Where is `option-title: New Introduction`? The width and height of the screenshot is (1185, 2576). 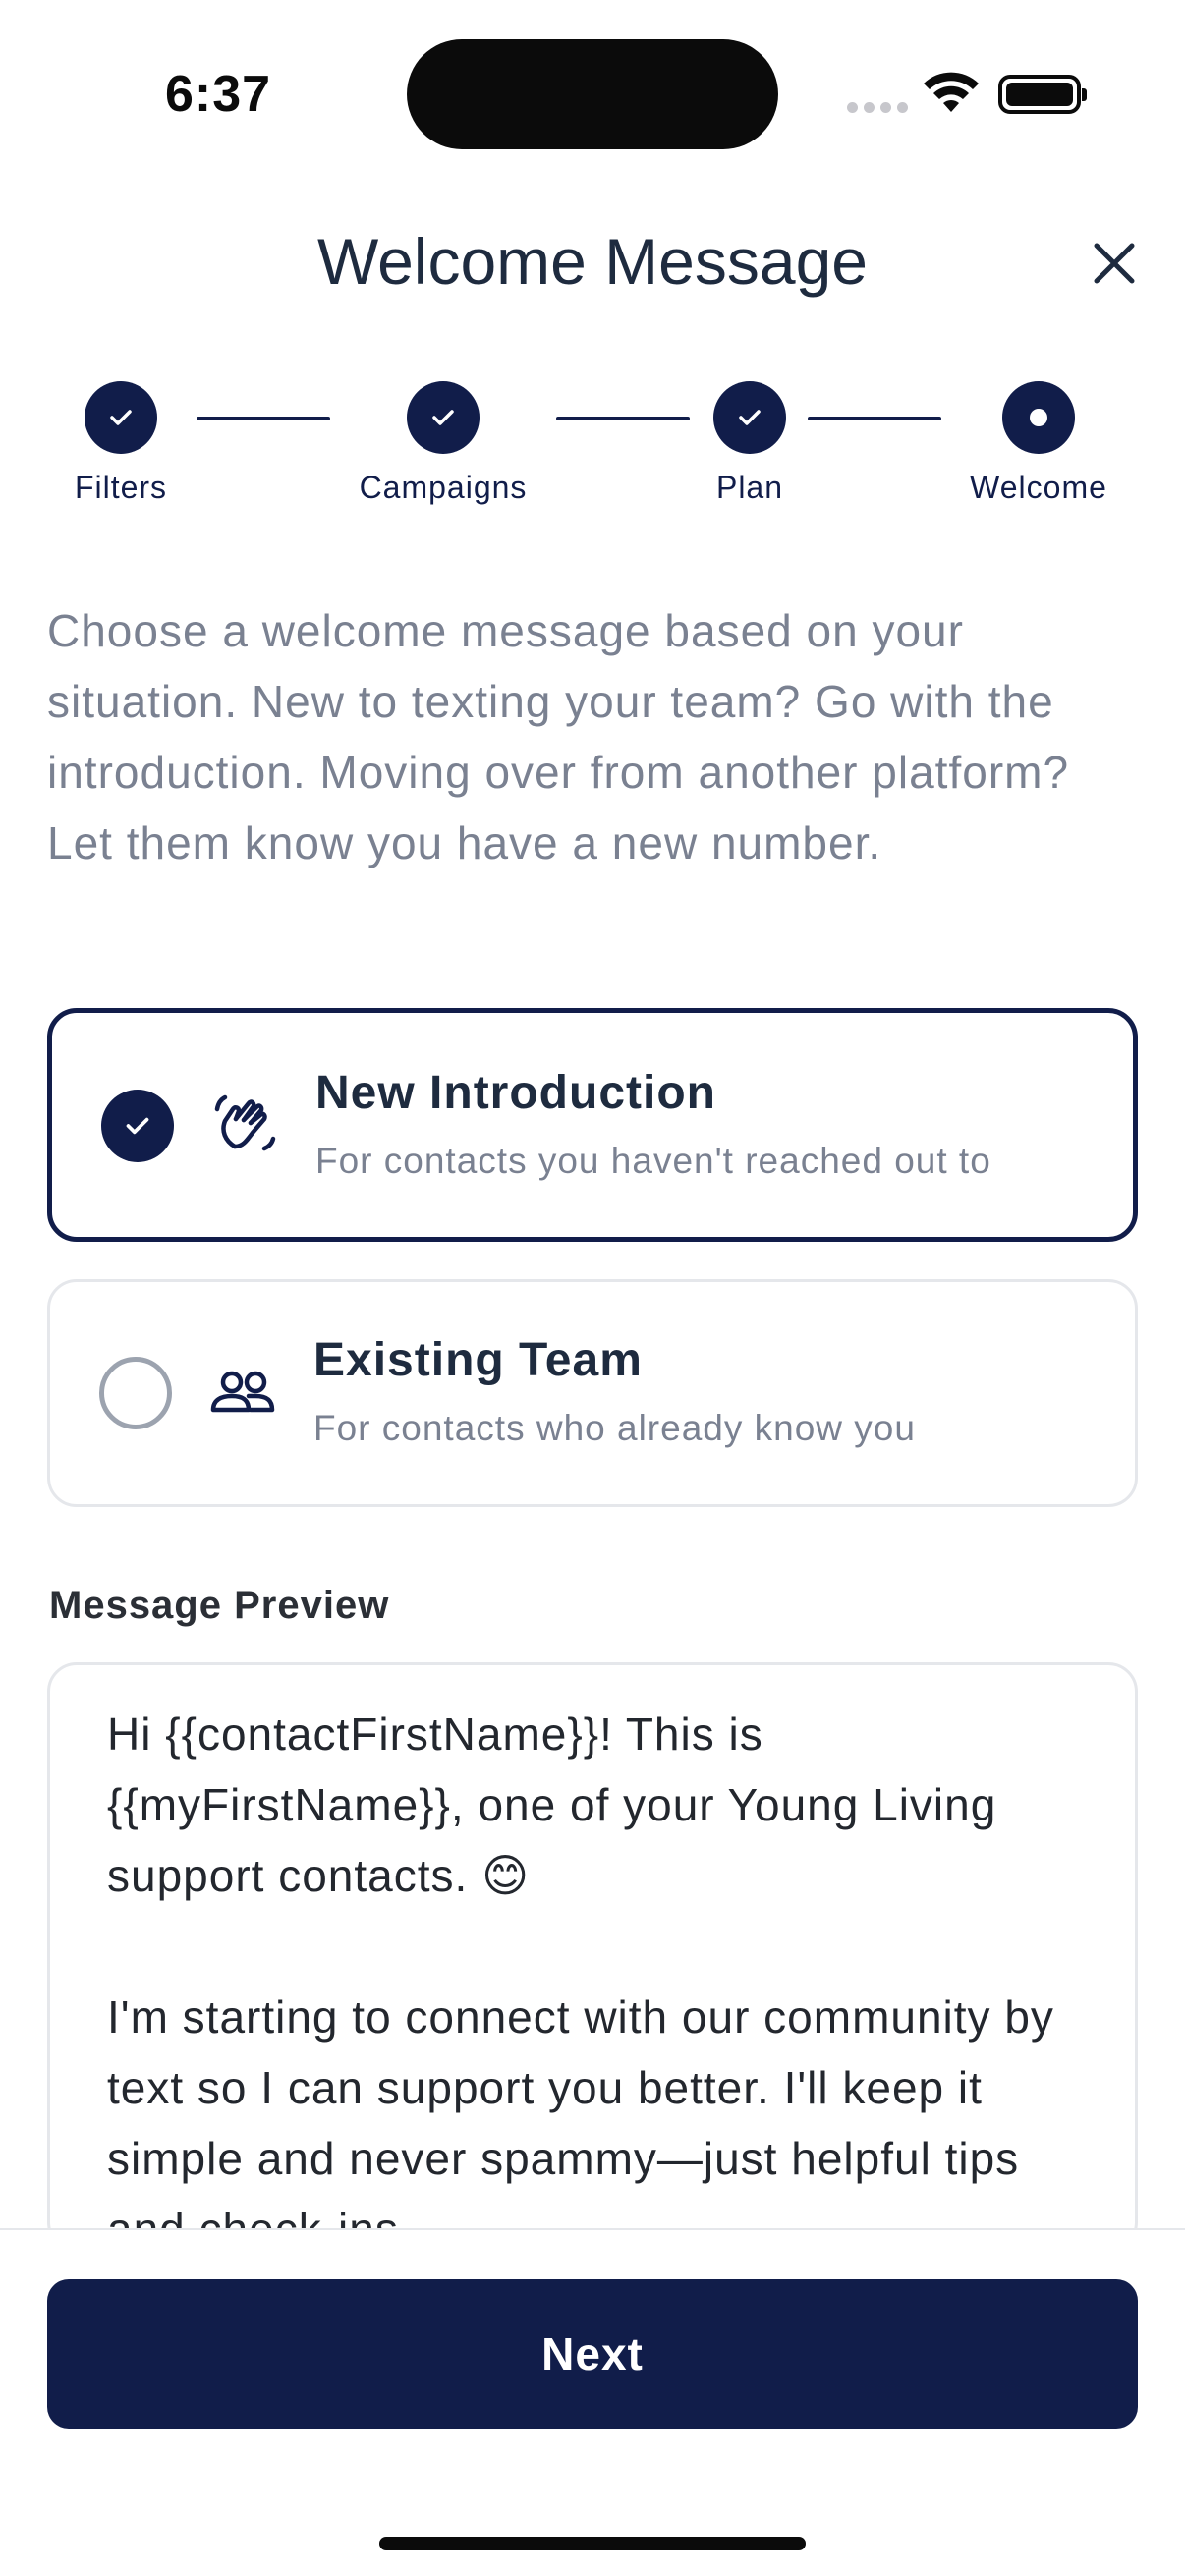
option-title: New Introduction is located at coordinates (515, 1093).